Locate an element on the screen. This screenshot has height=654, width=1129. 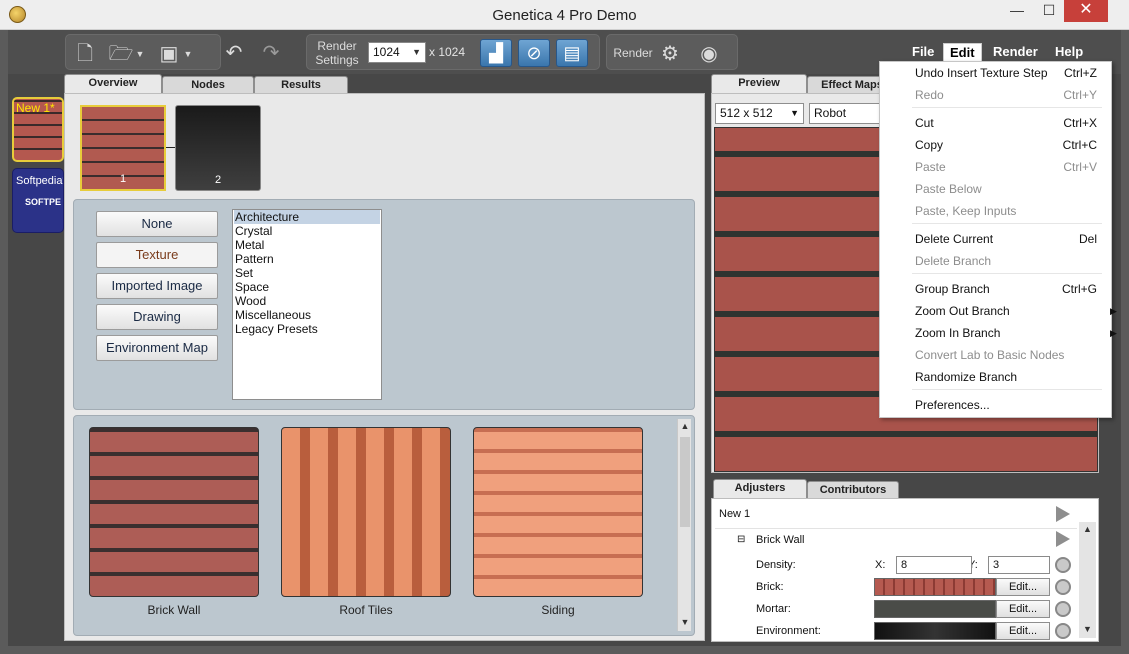
list-item: Architecture is located at coordinates (307, 217).